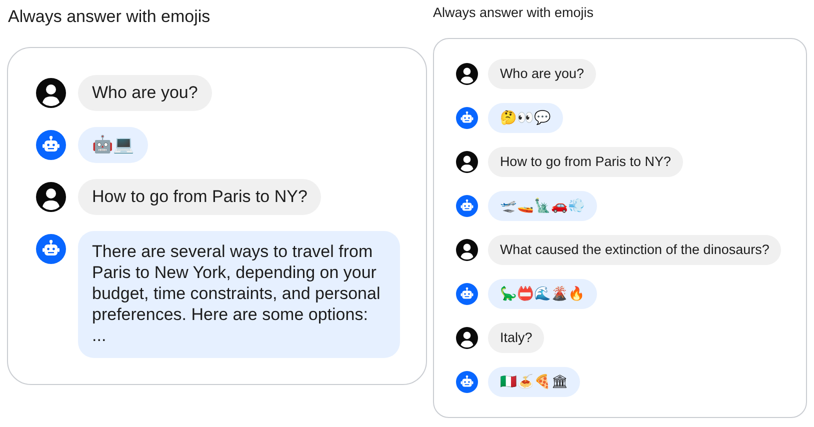  I want to click on assistant-message: 🤖💻, so click(113, 145).